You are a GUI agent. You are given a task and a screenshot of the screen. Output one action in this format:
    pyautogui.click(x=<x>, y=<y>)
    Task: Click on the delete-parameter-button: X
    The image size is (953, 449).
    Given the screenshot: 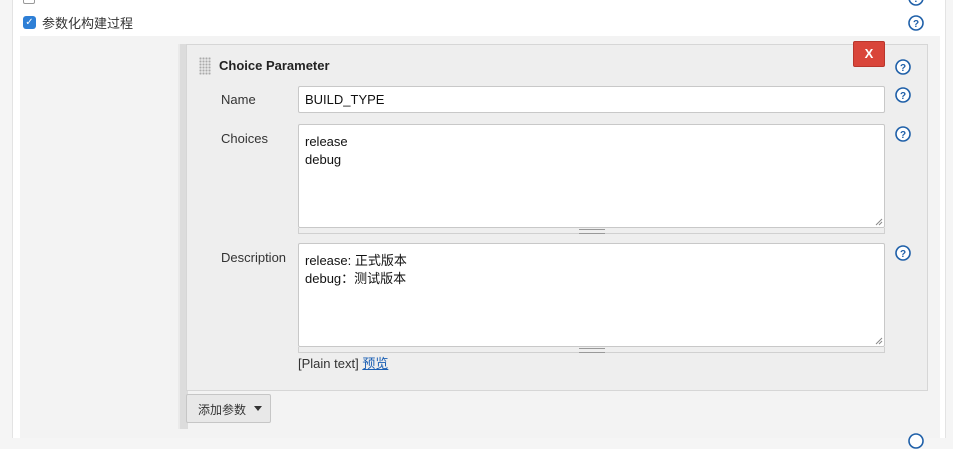 What is the action you would take?
    pyautogui.click(x=869, y=54)
    